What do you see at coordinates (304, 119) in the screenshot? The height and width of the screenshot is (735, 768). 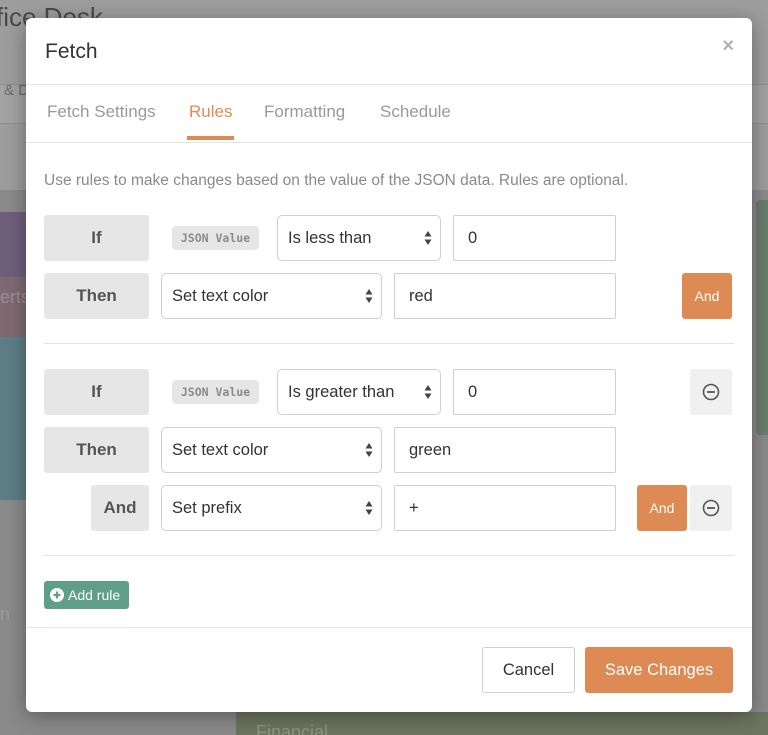 I see `tab-formatting: Formatting` at bounding box center [304, 119].